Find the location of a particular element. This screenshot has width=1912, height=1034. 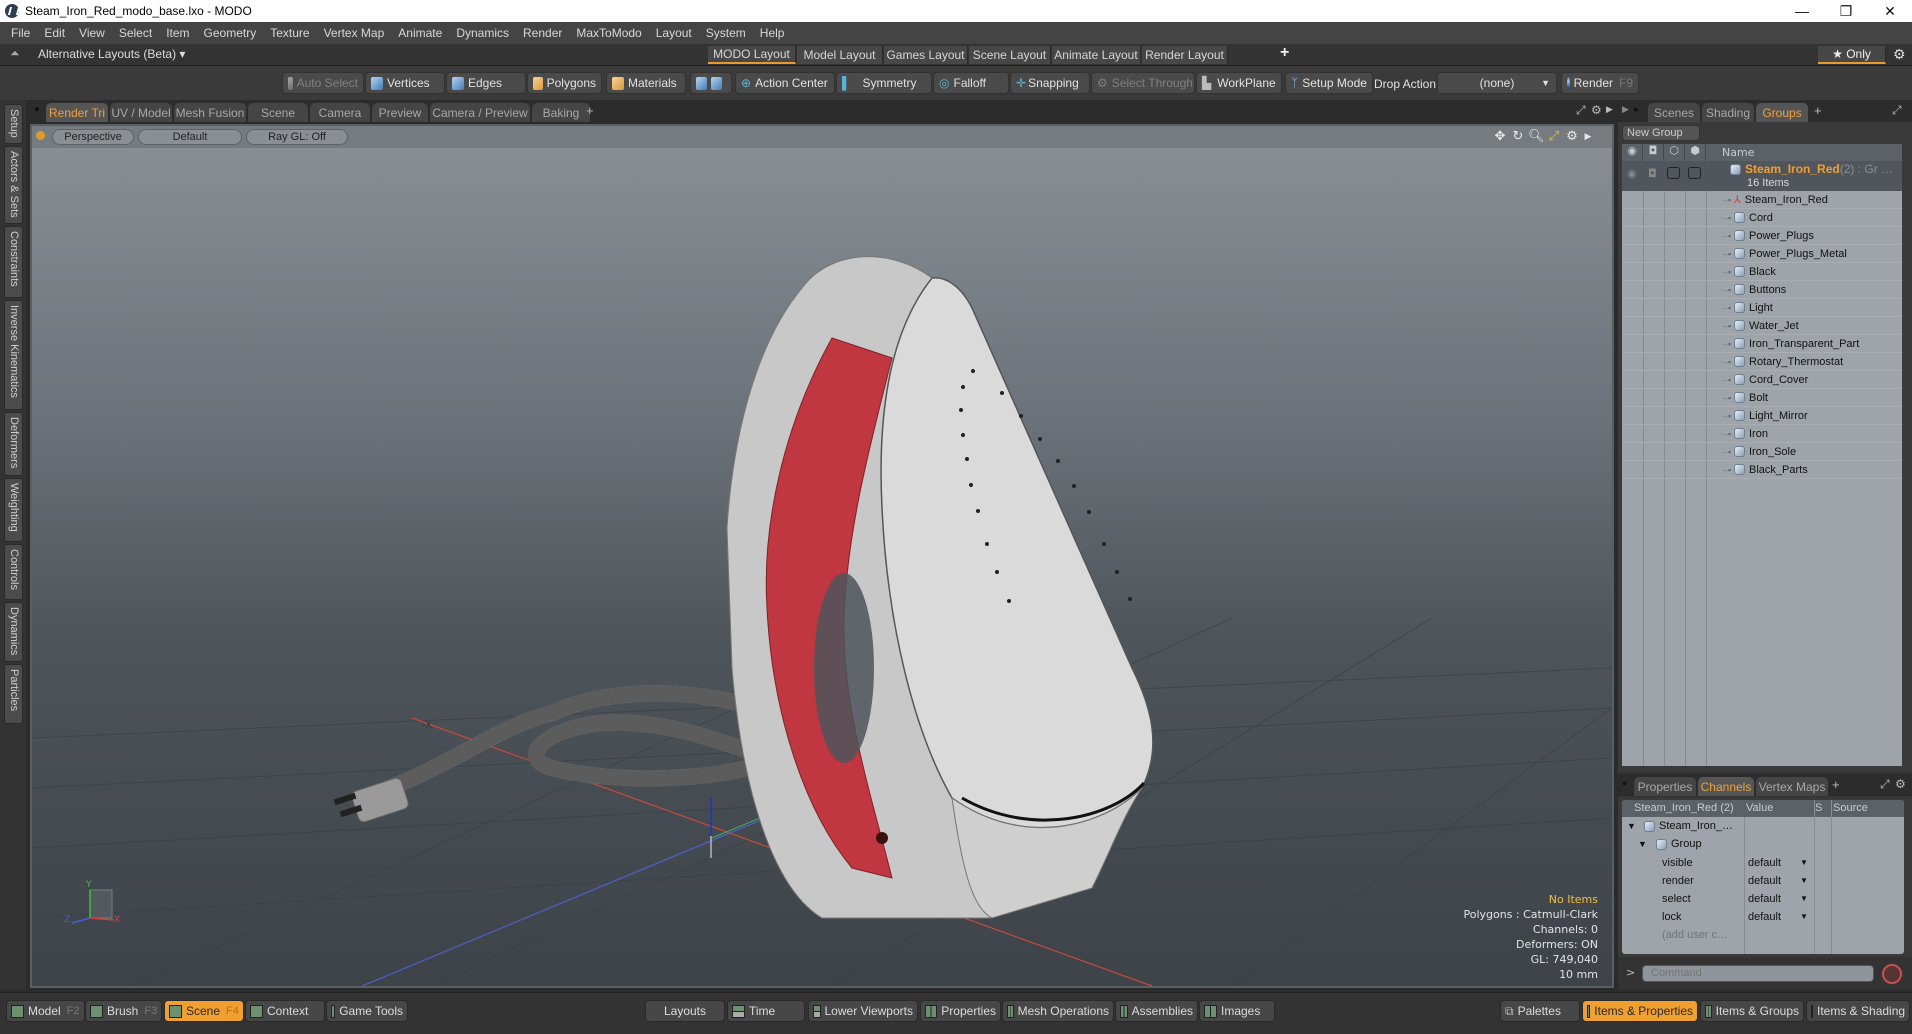

menu-file: File is located at coordinates (20, 33).